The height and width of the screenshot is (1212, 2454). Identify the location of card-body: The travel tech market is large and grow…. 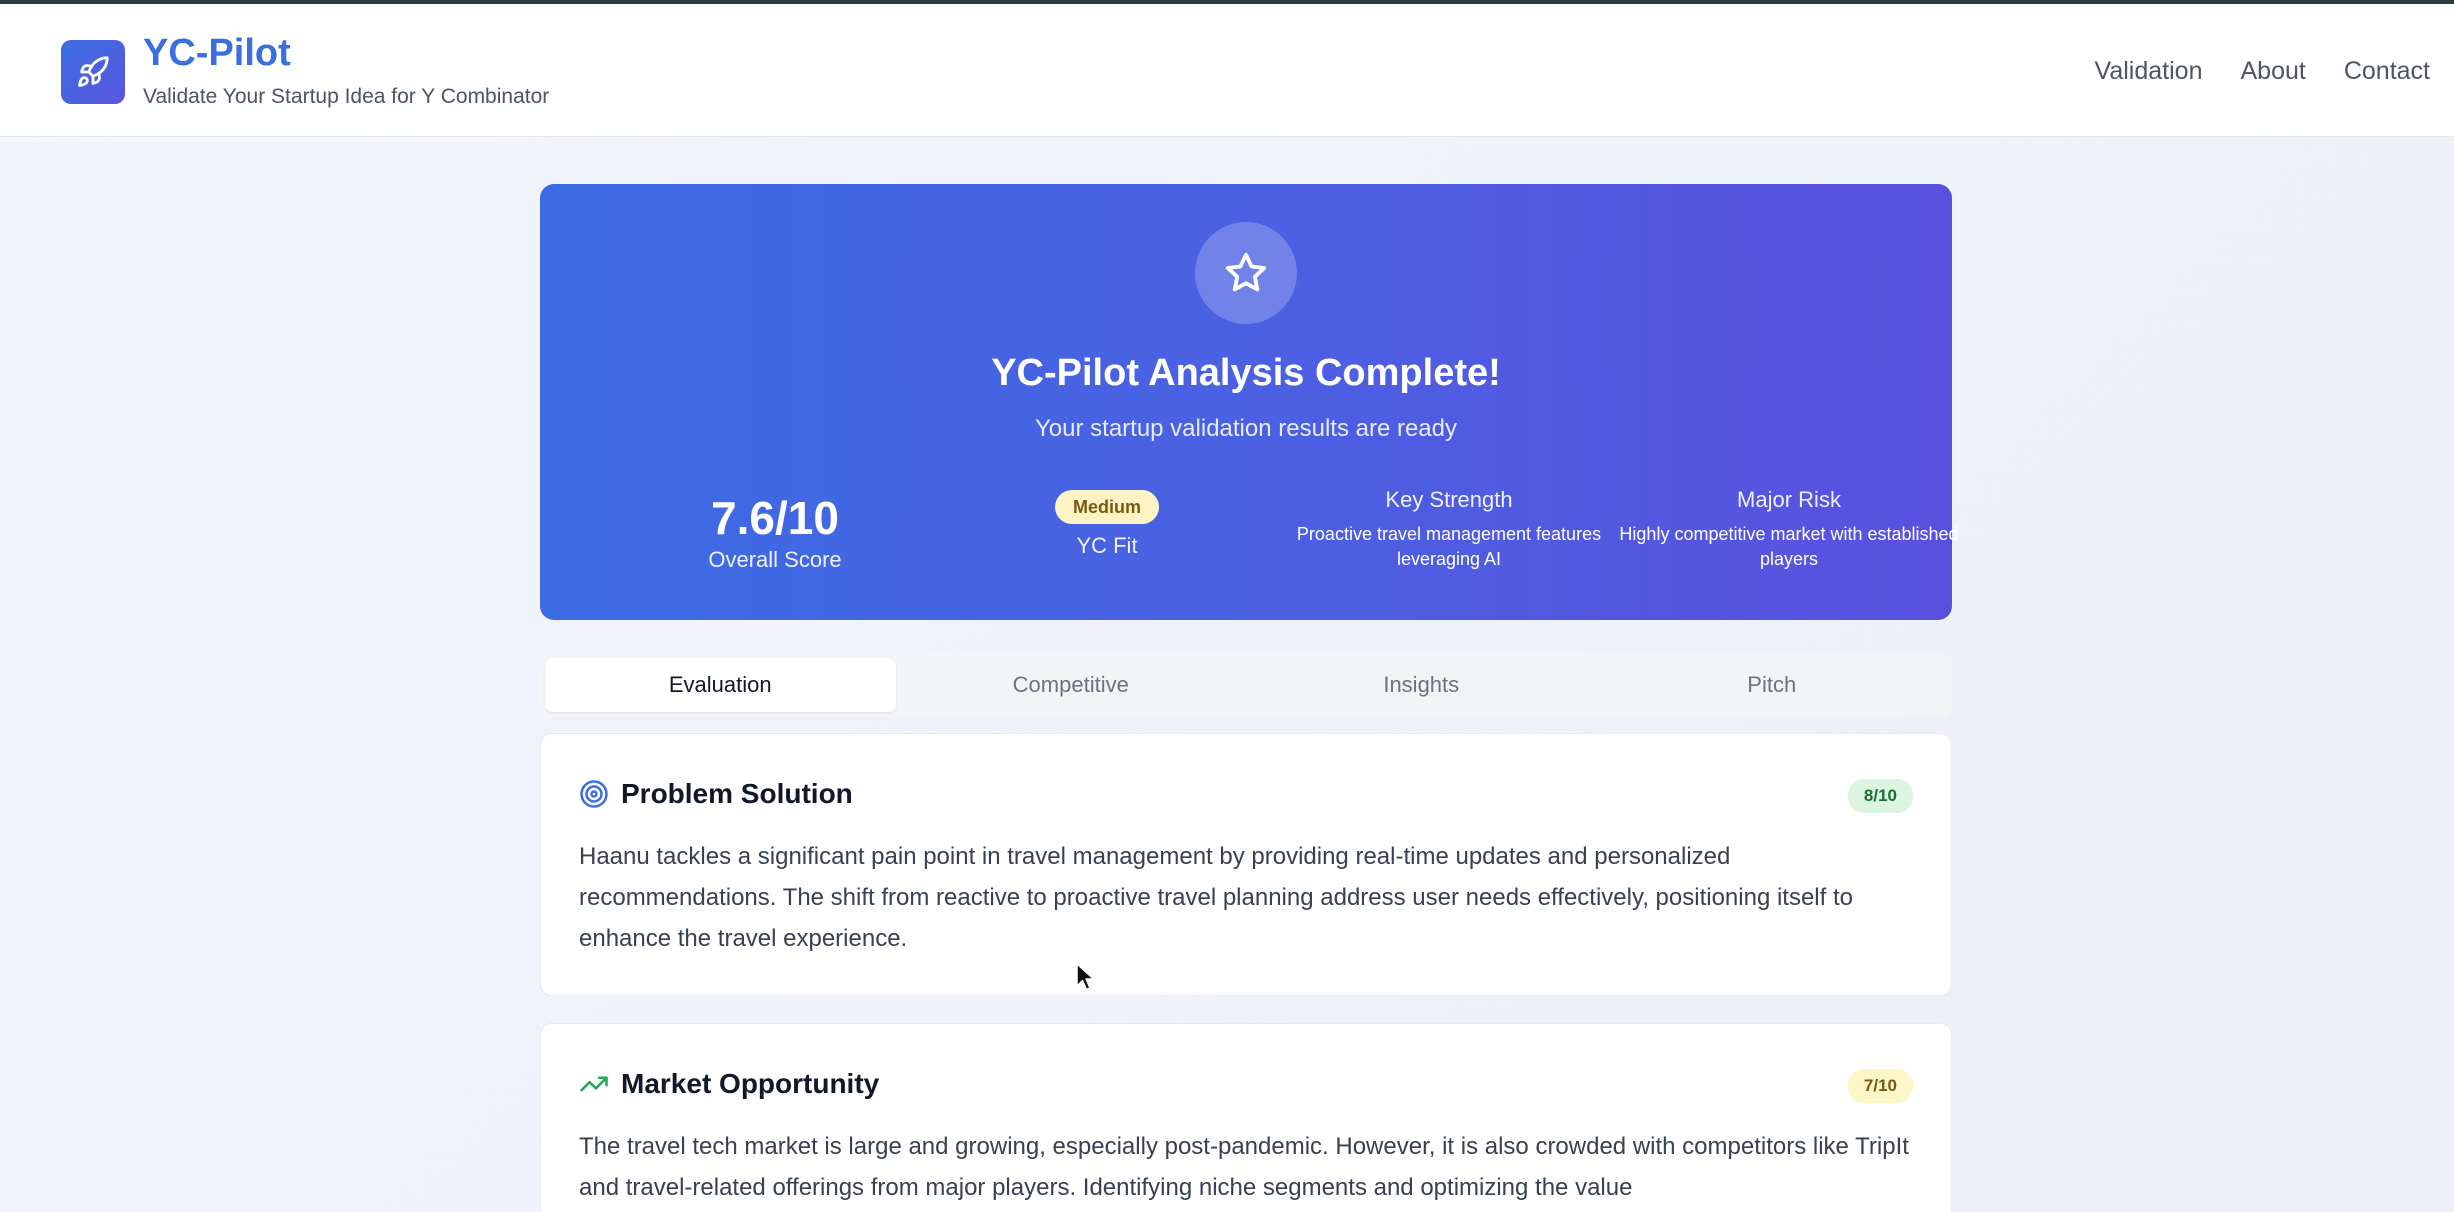
(1244, 1167).